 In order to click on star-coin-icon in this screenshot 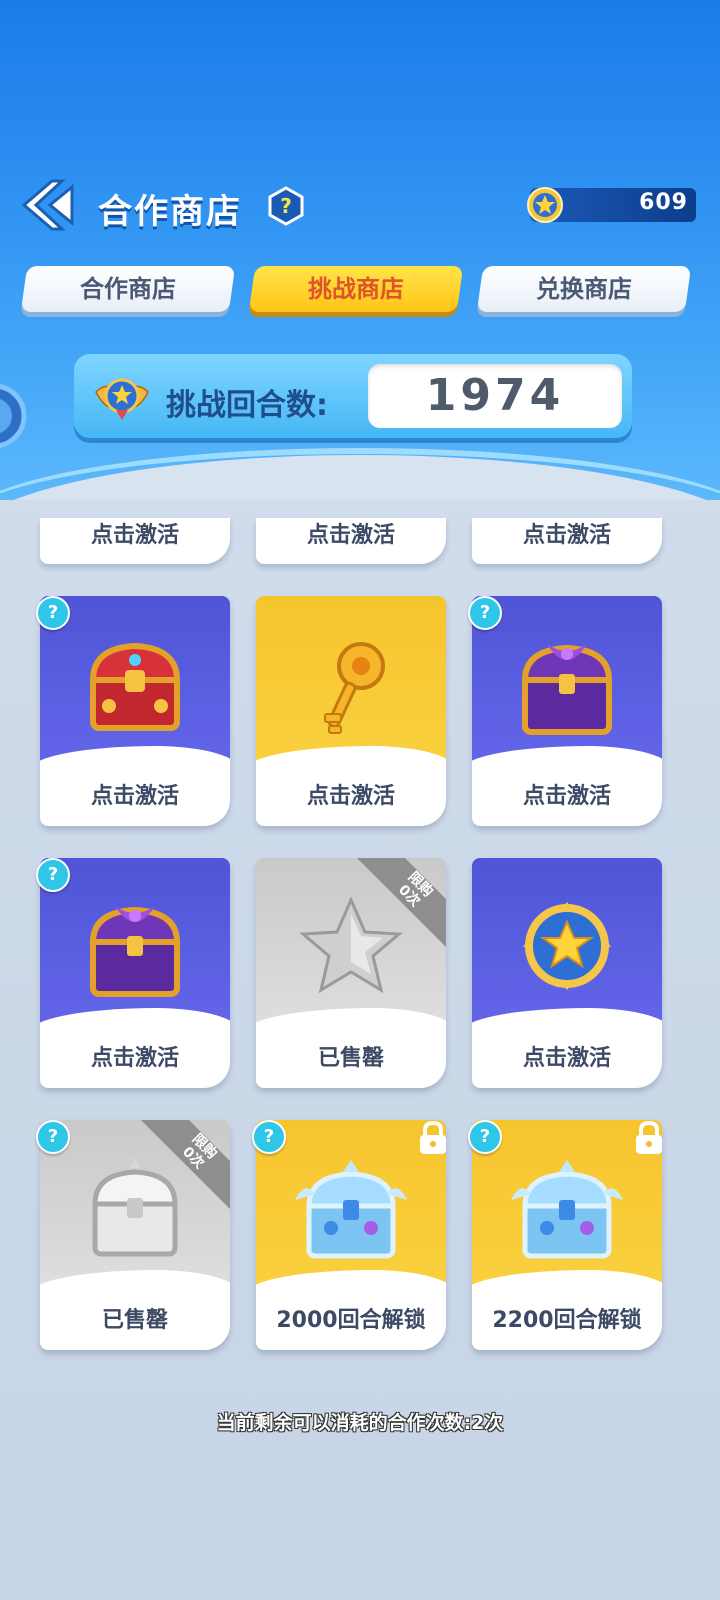, I will do `click(545, 205)`.